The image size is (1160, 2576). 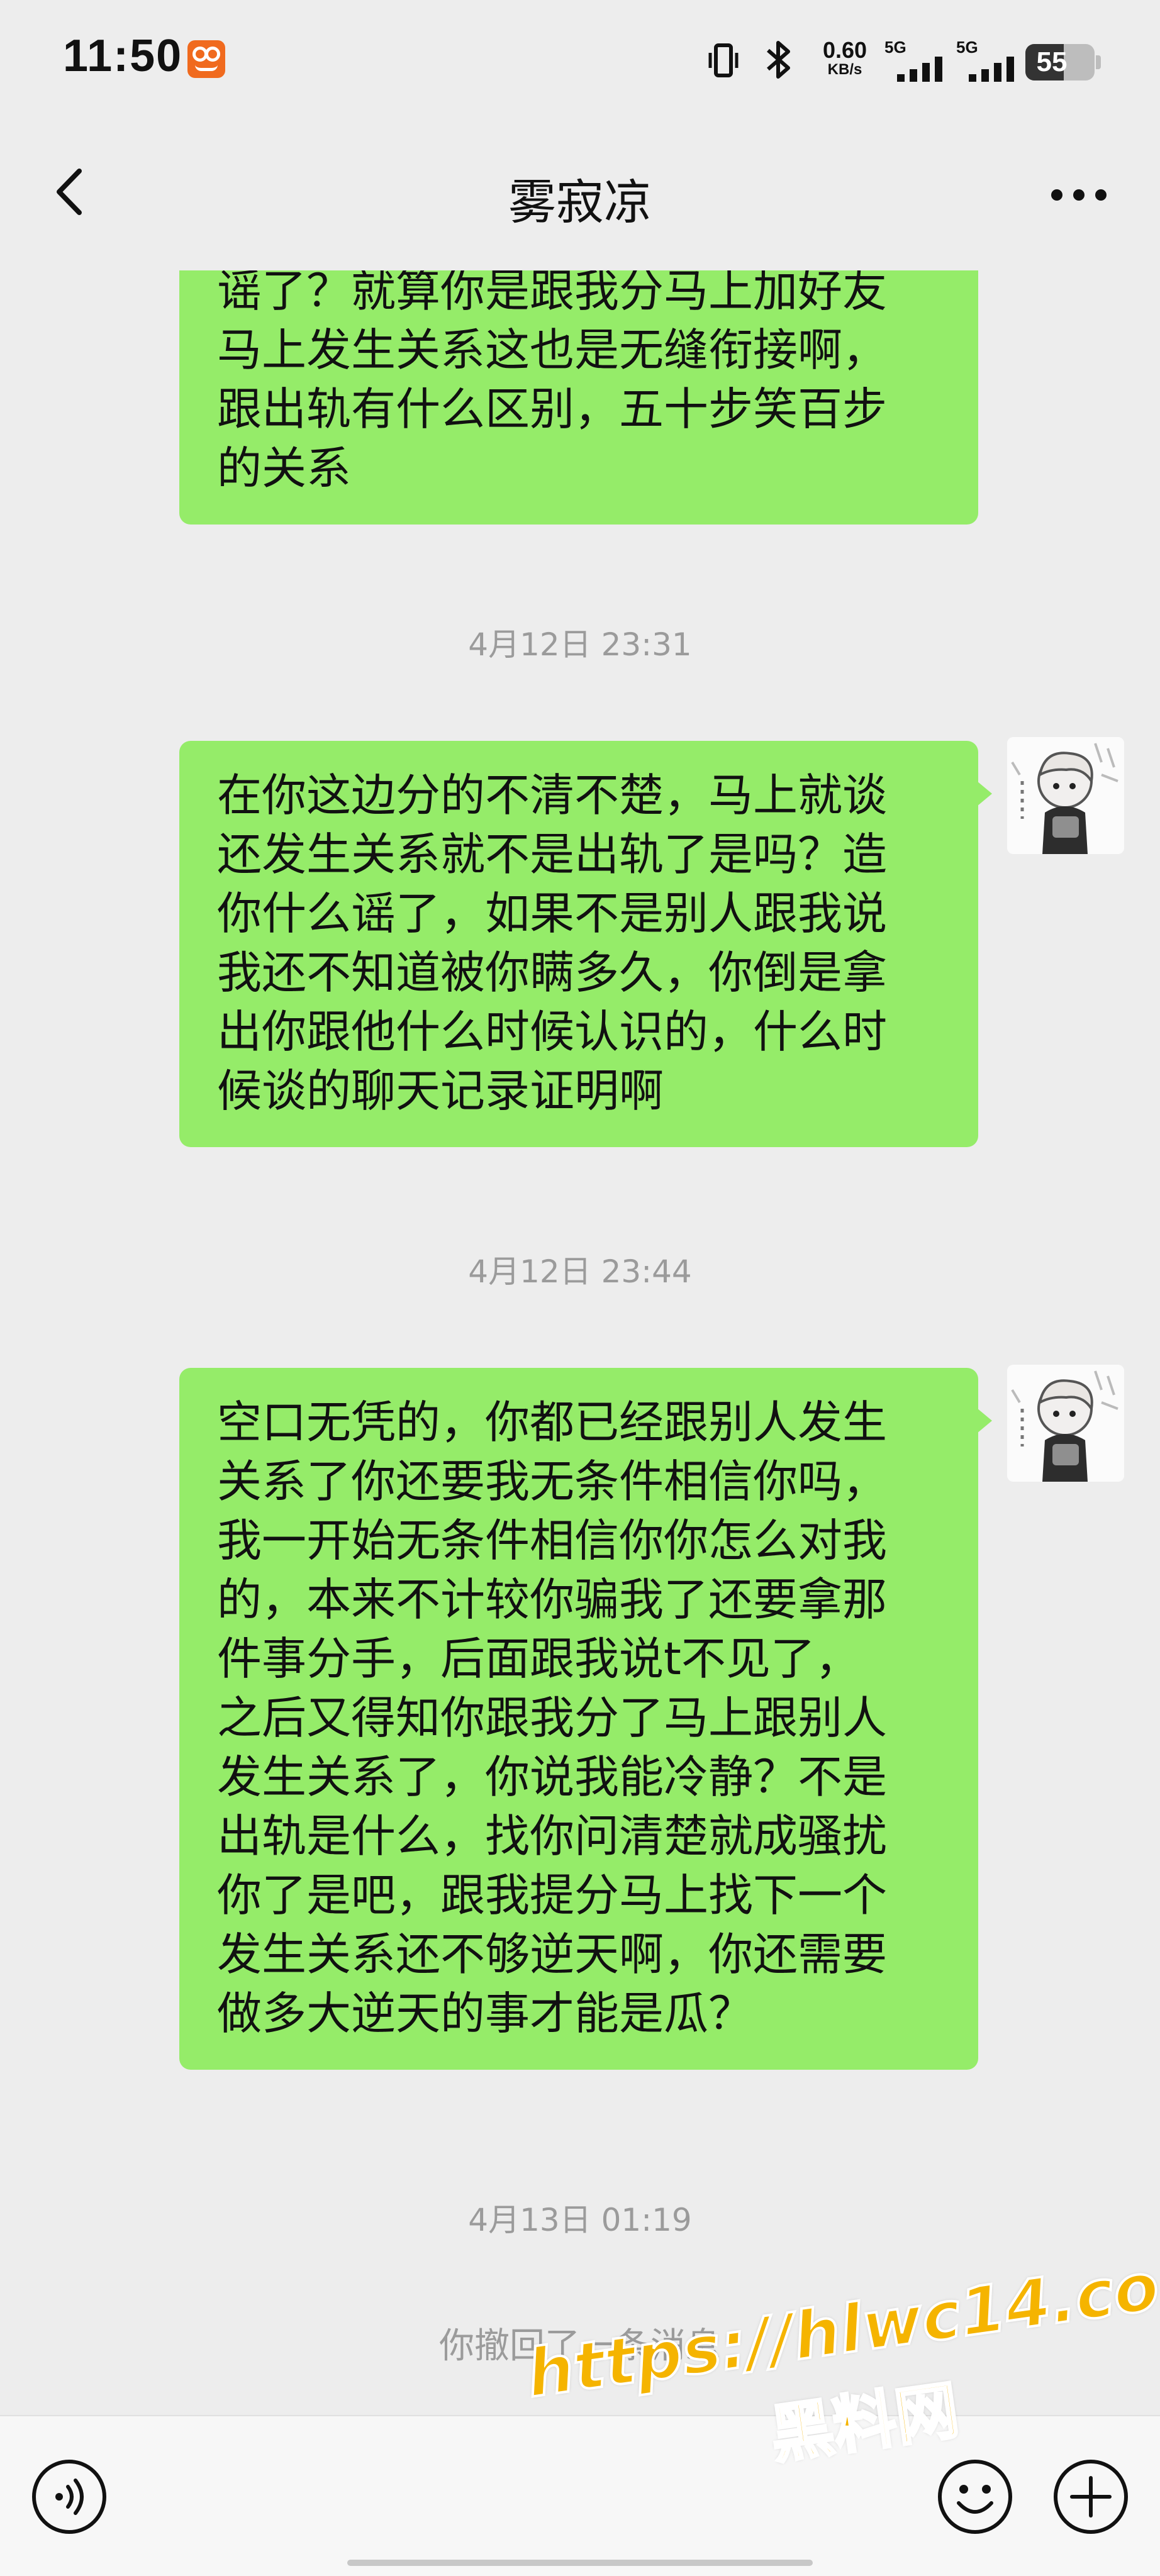 What do you see at coordinates (552, 350) in the screenshot?
I see `message-line: 马上发生关系这也是无缝衔接啊，` at bounding box center [552, 350].